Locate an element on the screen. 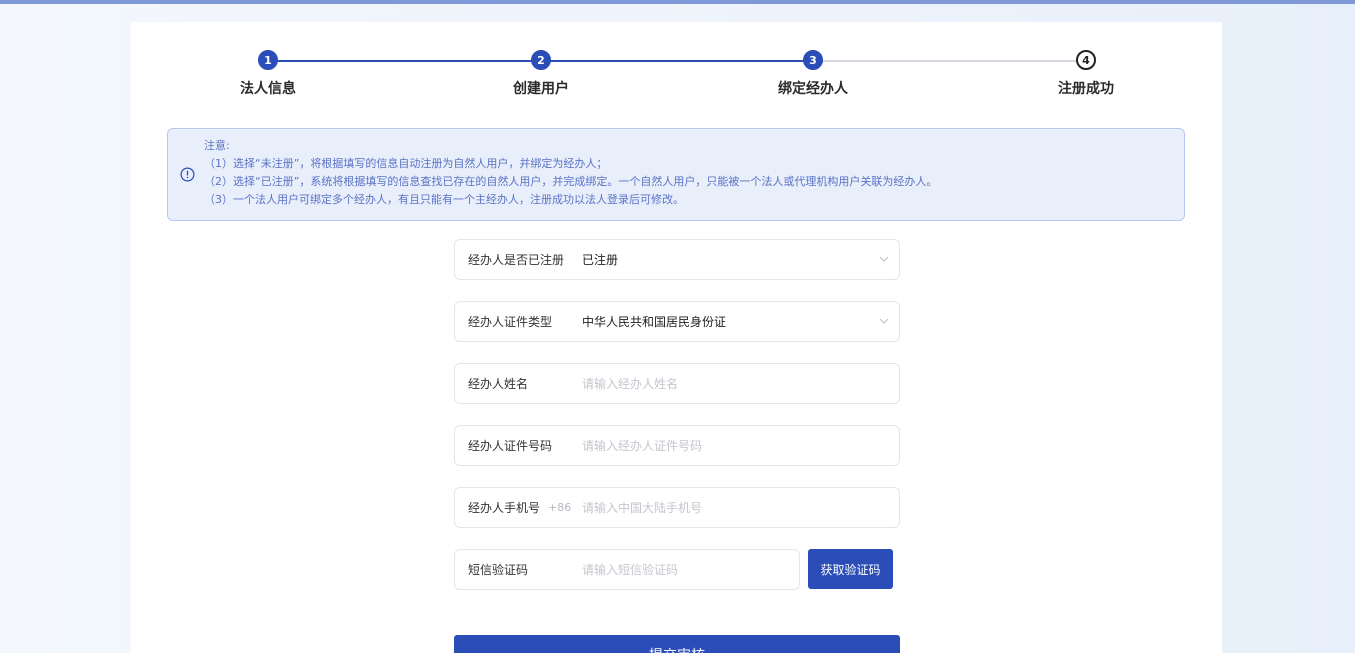  step-2-label: 创建用户 is located at coordinates (541, 89).